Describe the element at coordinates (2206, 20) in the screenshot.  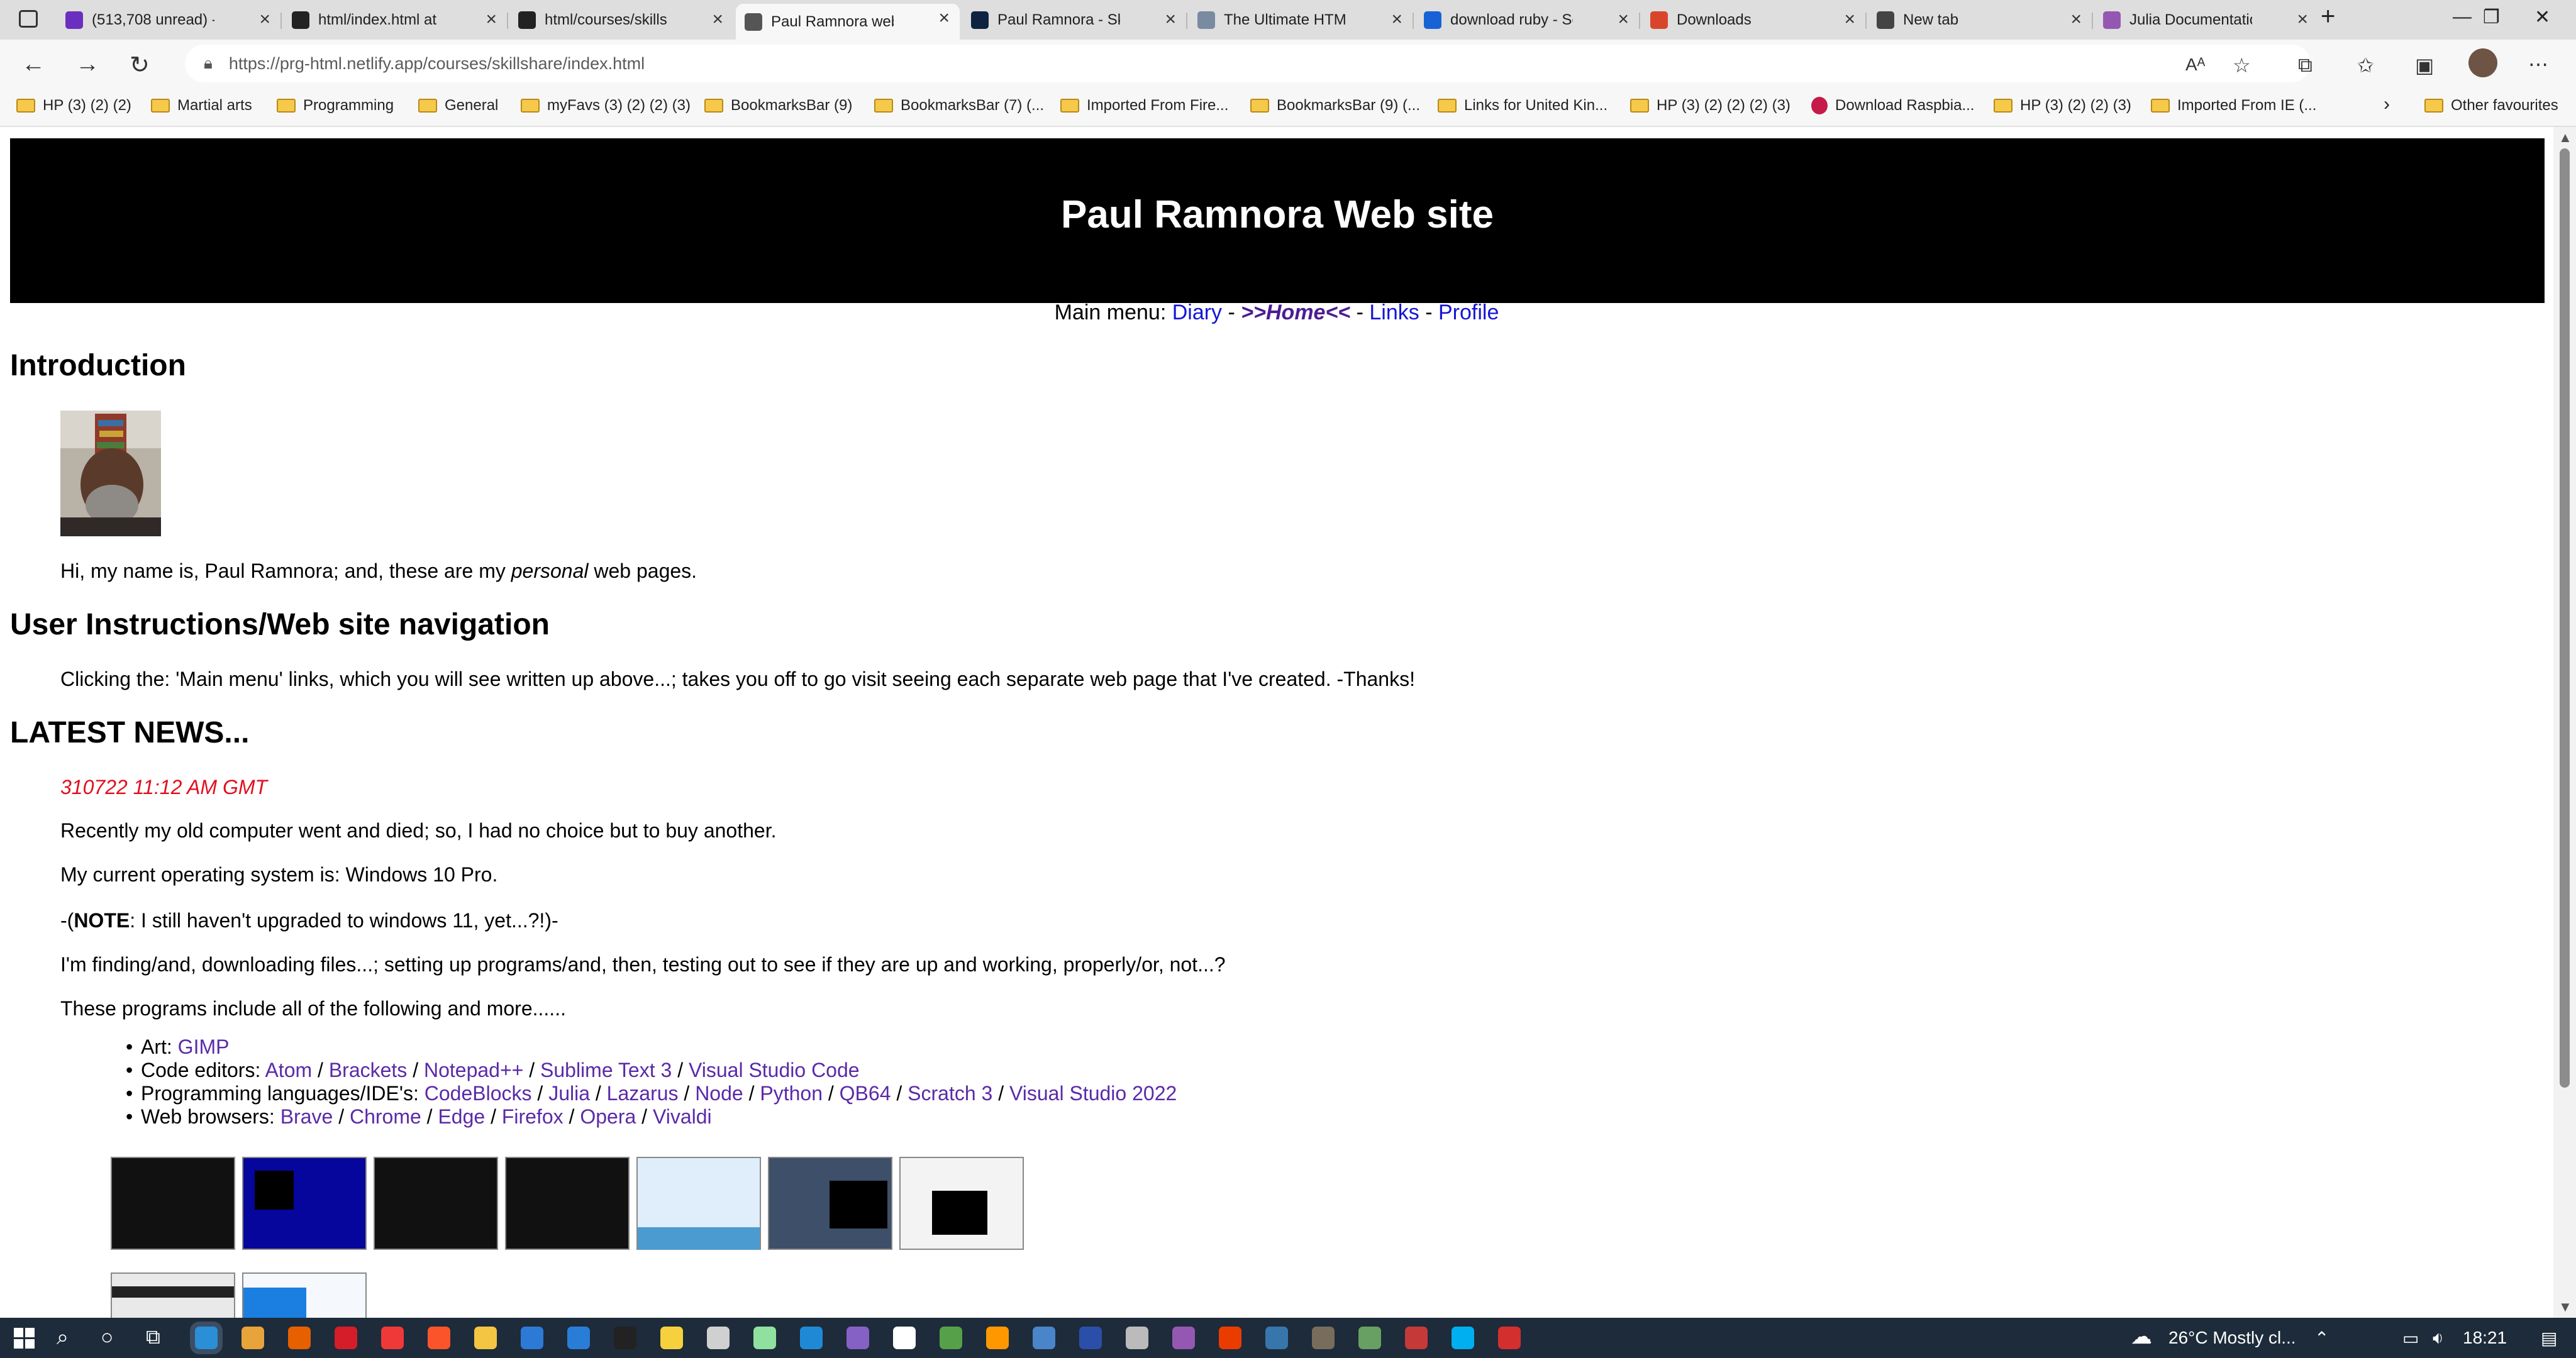
I see `browser-tab: Julia Documentation ×` at that location.